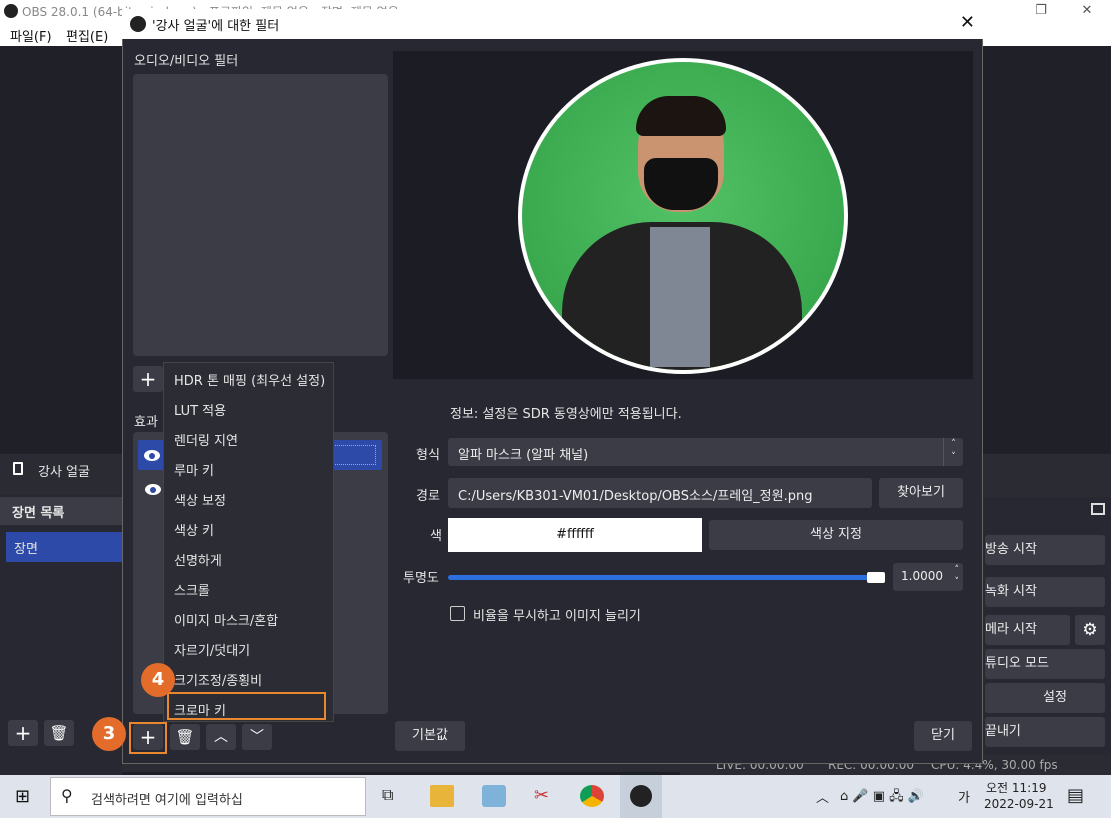 The image size is (1111, 818). What do you see at coordinates (1045, 664) in the screenshot?
I see `studio-mode-button: 튜디오 모드` at bounding box center [1045, 664].